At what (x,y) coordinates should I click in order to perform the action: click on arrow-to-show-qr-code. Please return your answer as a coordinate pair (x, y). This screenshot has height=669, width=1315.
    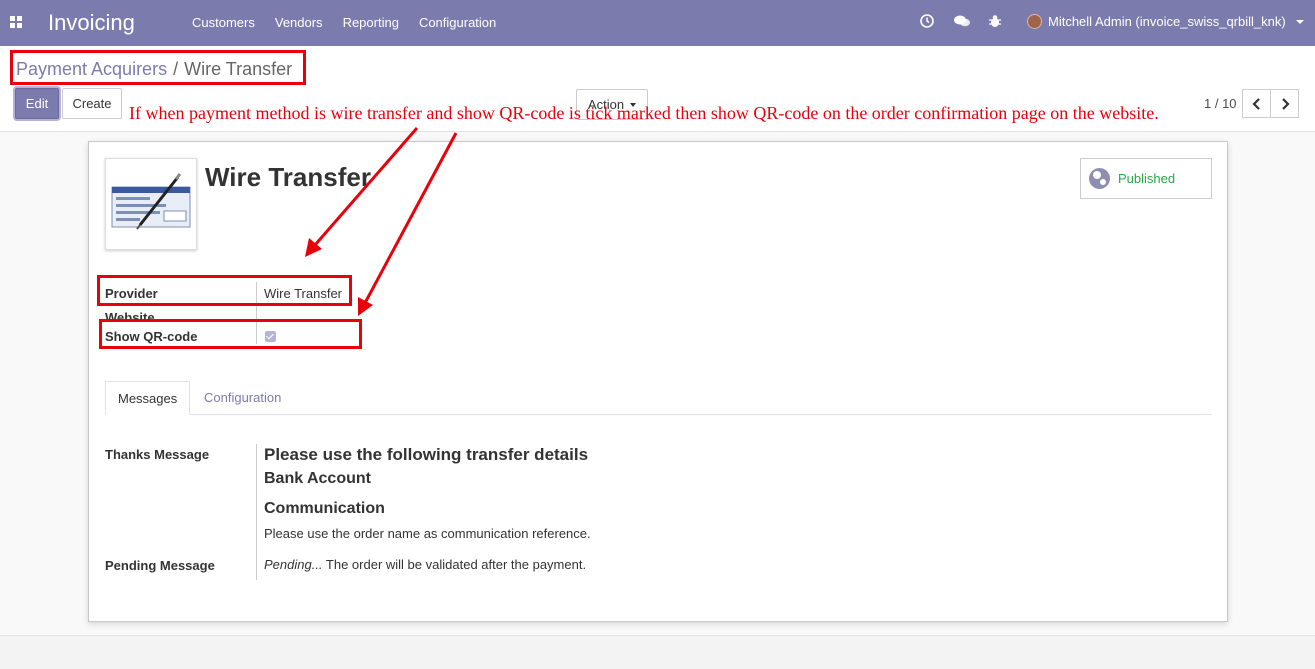
    Looking at the image, I should click on (410, 218).